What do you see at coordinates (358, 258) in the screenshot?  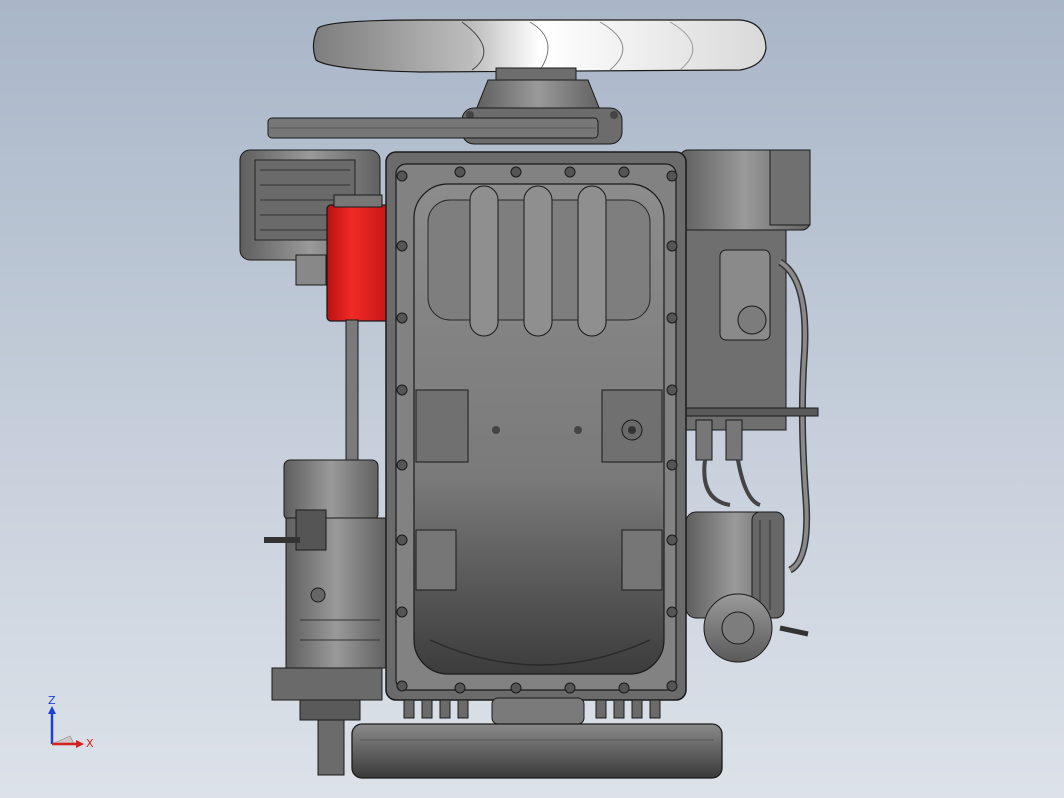 I see `oil-filter` at bounding box center [358, 258].